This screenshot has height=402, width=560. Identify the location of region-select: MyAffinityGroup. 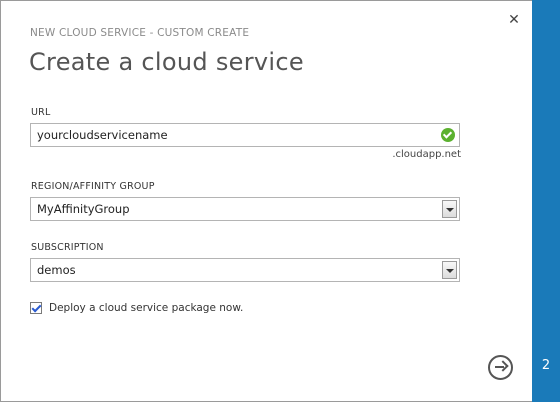
(245, 209).